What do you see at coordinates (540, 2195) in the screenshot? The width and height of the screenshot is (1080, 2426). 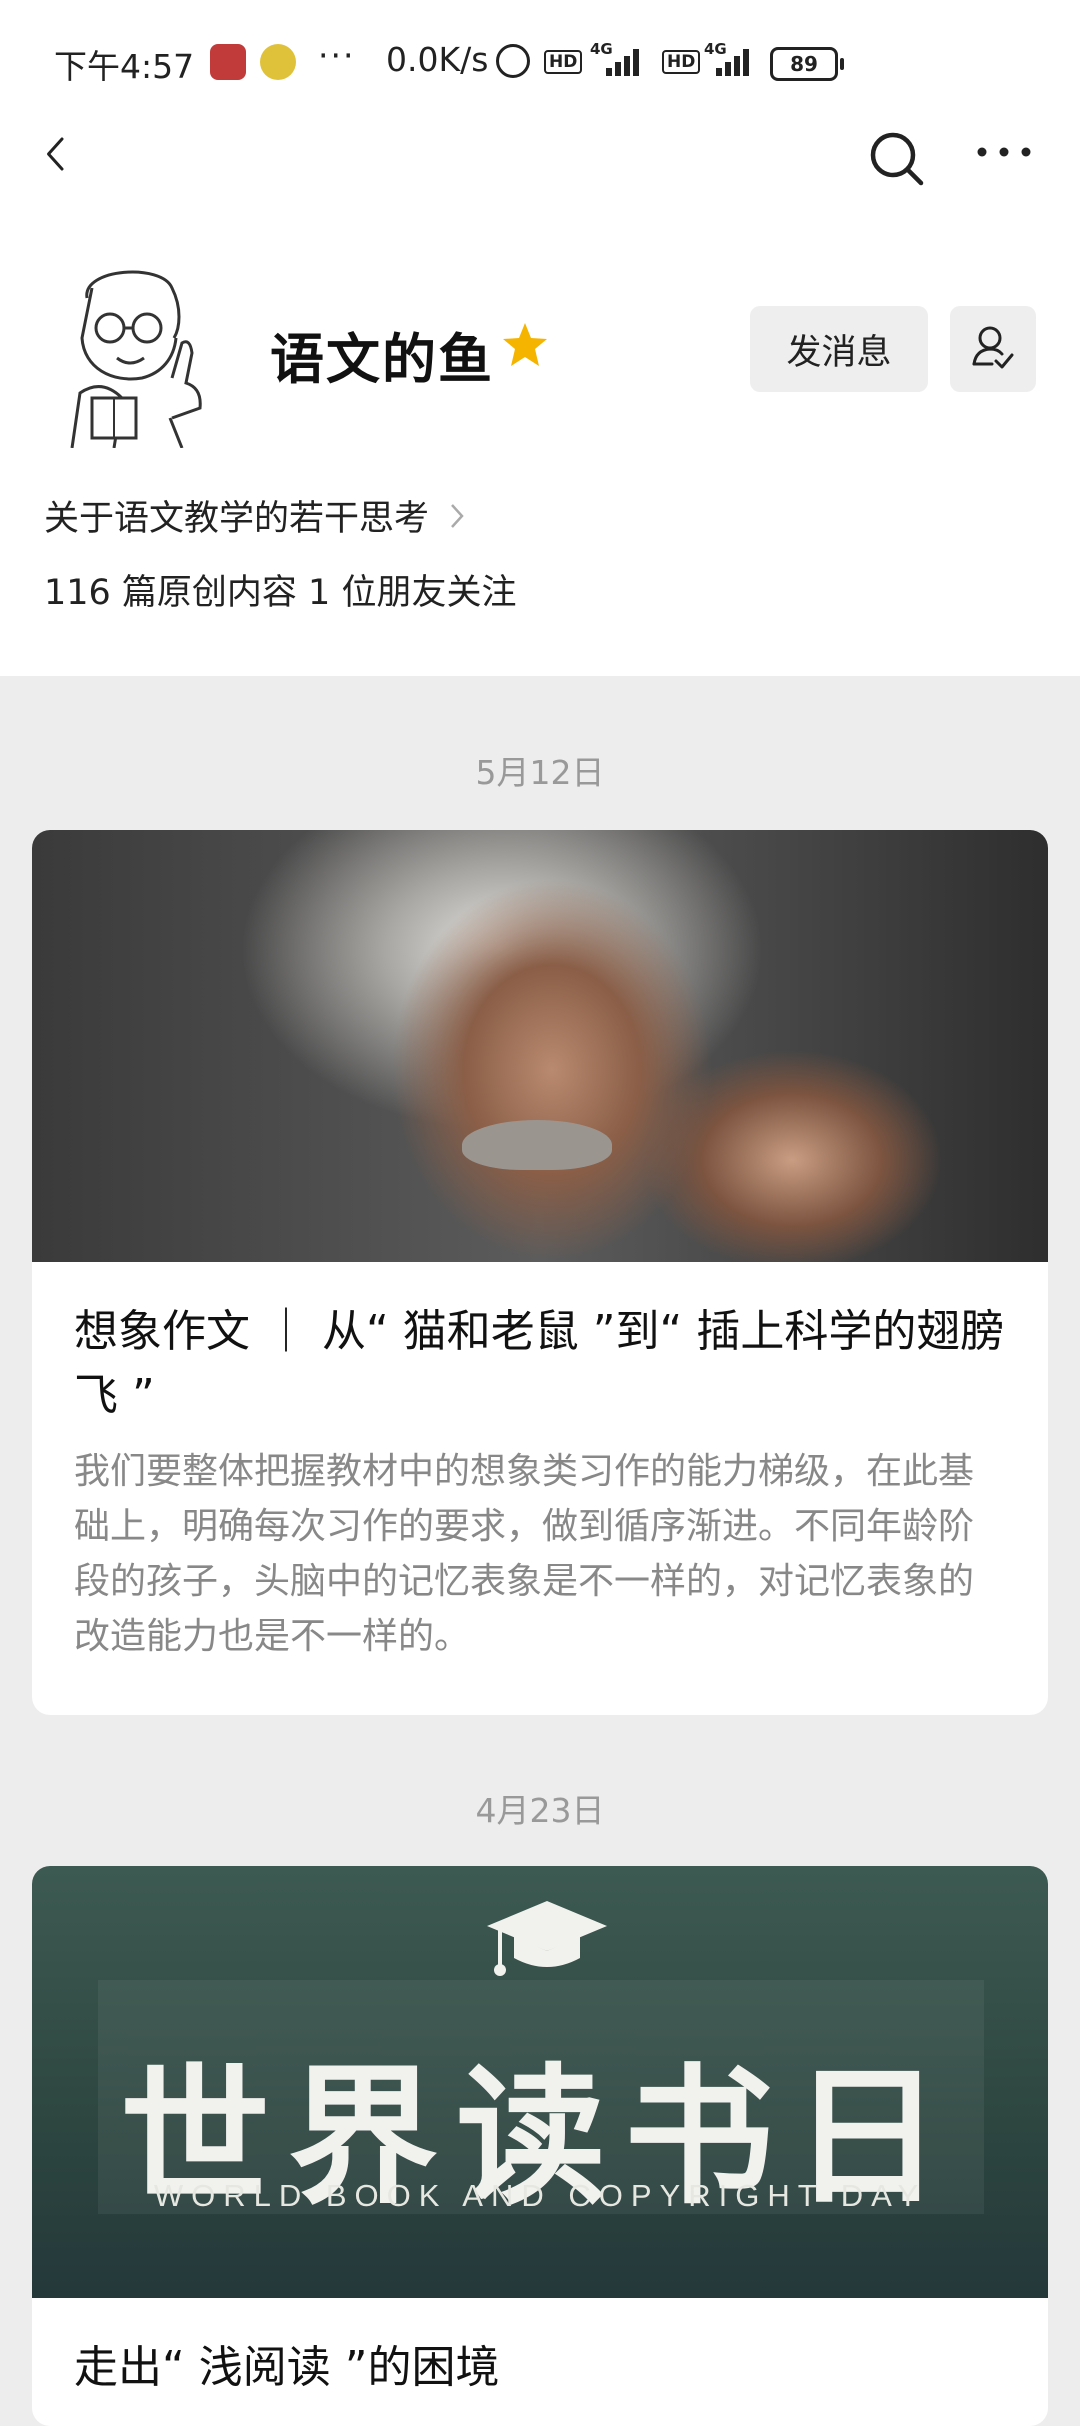 I see `thumbnail-subtitle: WORLD BOOK AND COPYRIGHT DAY` at bounding box center [540, 2195].